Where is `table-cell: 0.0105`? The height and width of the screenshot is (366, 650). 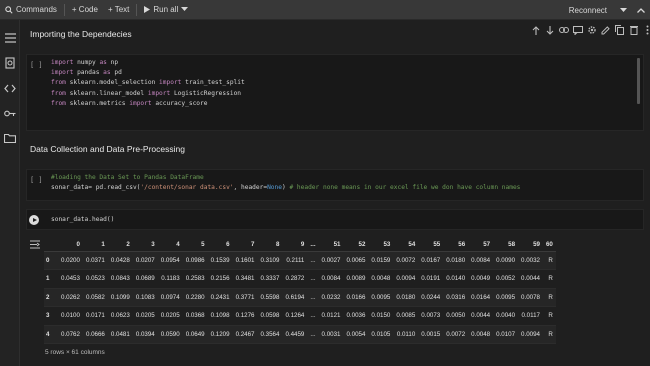 table-cell: 0.0105 is located at coordinates (381, 334).